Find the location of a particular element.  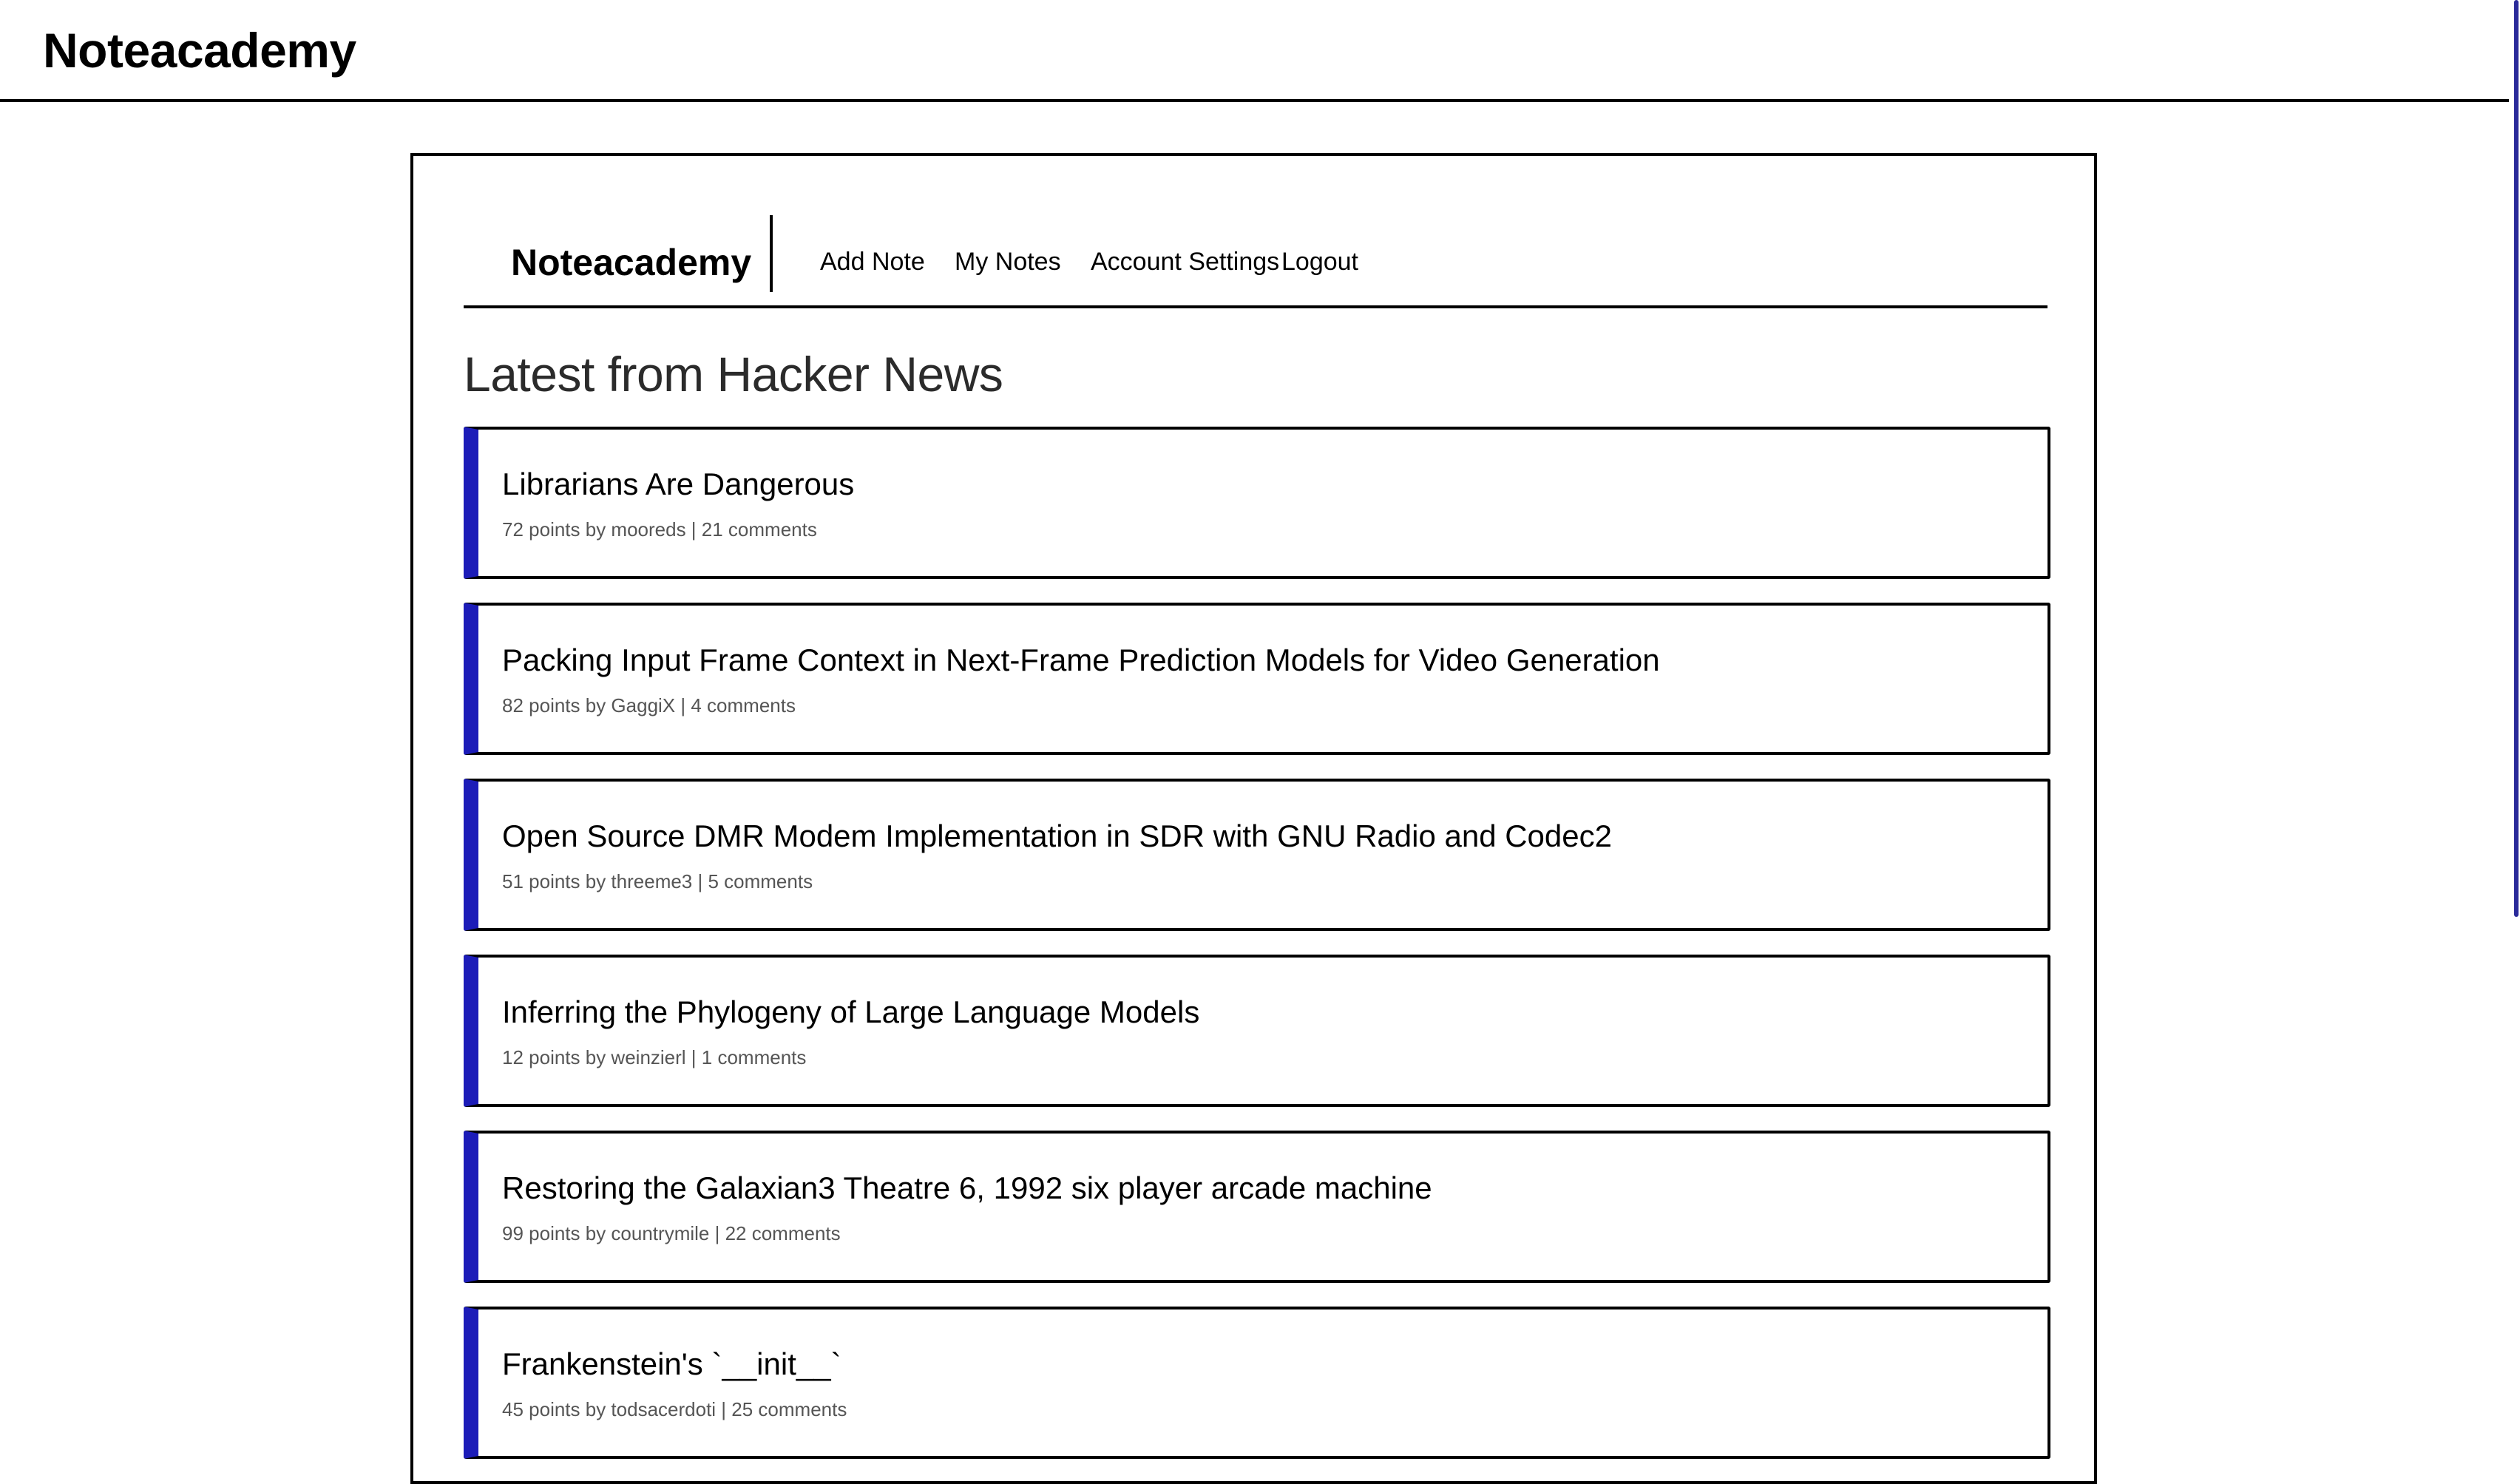

nav-link-add-note: Add Note is located at coordinates (872, 261).